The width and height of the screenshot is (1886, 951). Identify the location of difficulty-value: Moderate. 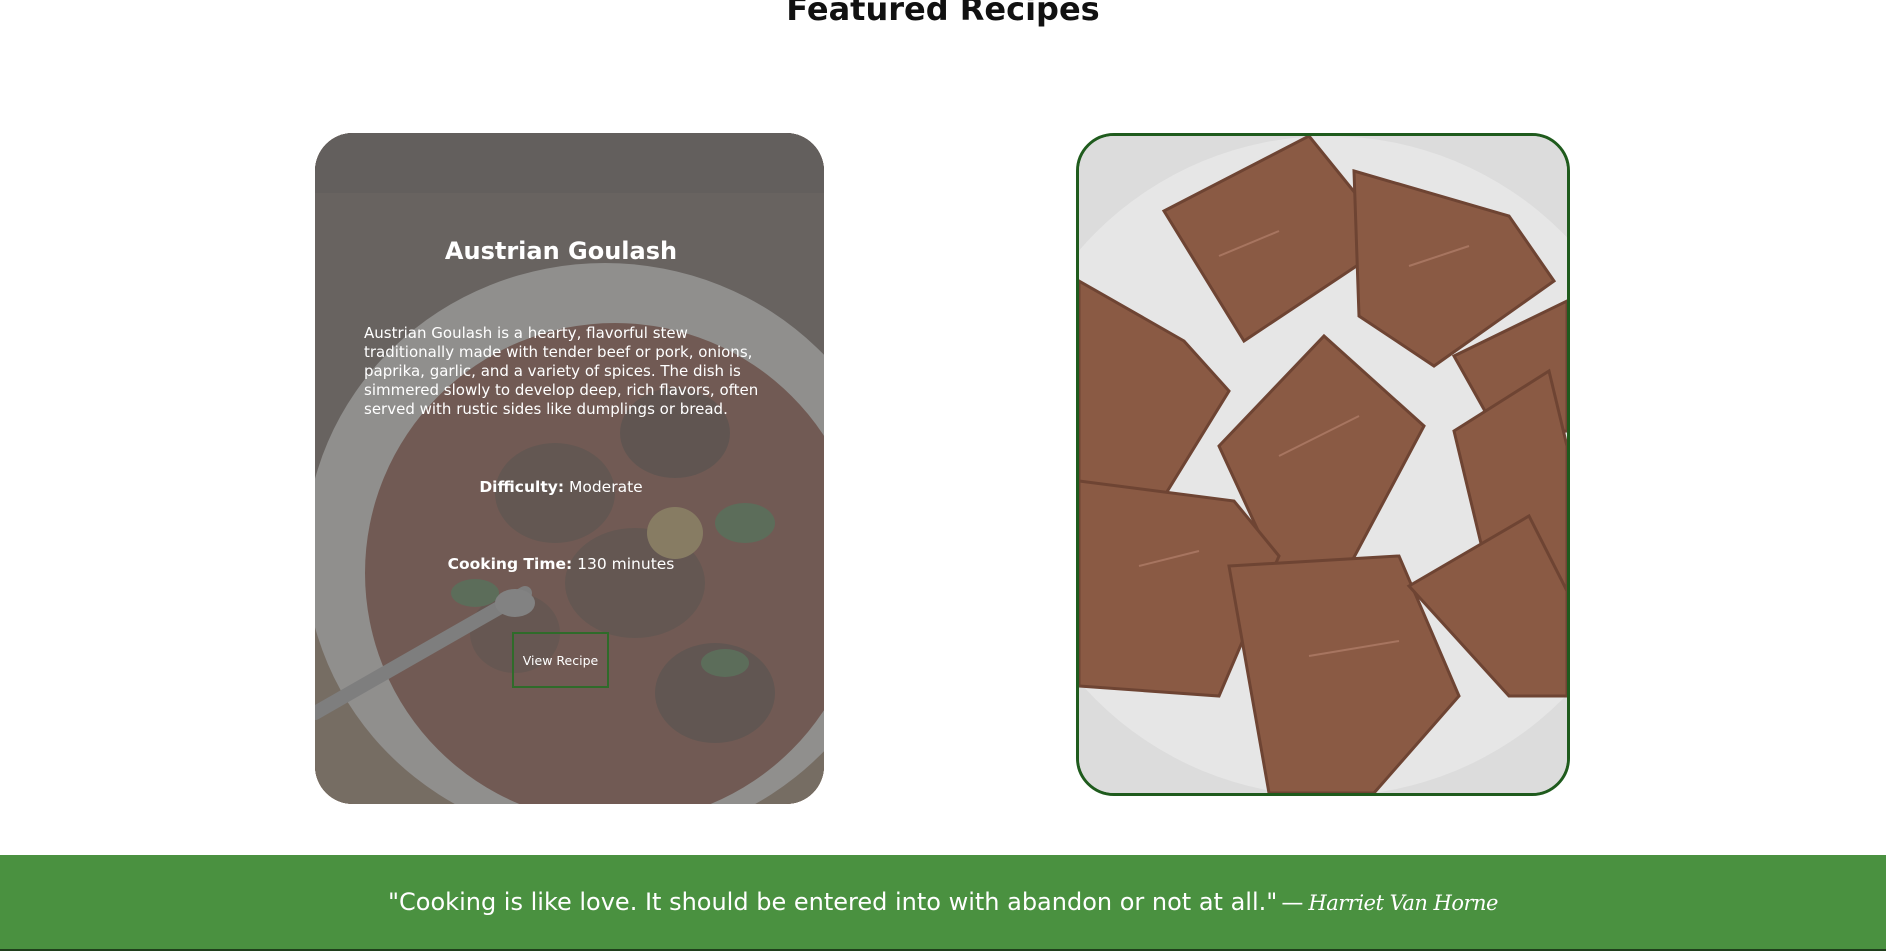
(605, 487).